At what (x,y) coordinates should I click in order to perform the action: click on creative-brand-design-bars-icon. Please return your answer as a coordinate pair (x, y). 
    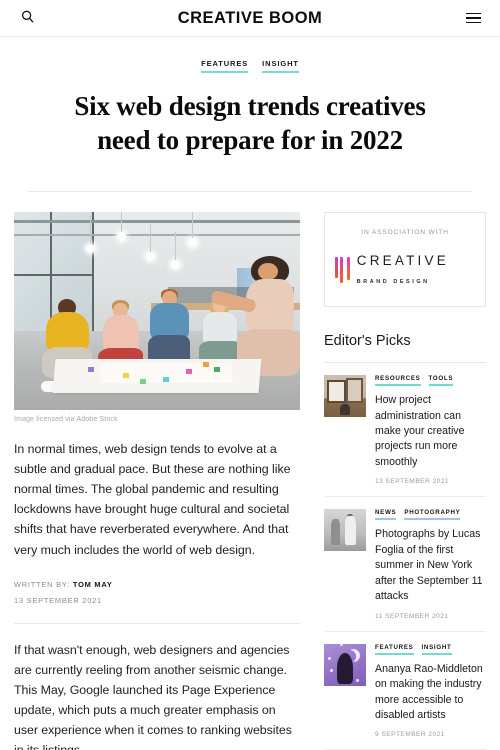
    Looking at the image, I should click on (342, 270).